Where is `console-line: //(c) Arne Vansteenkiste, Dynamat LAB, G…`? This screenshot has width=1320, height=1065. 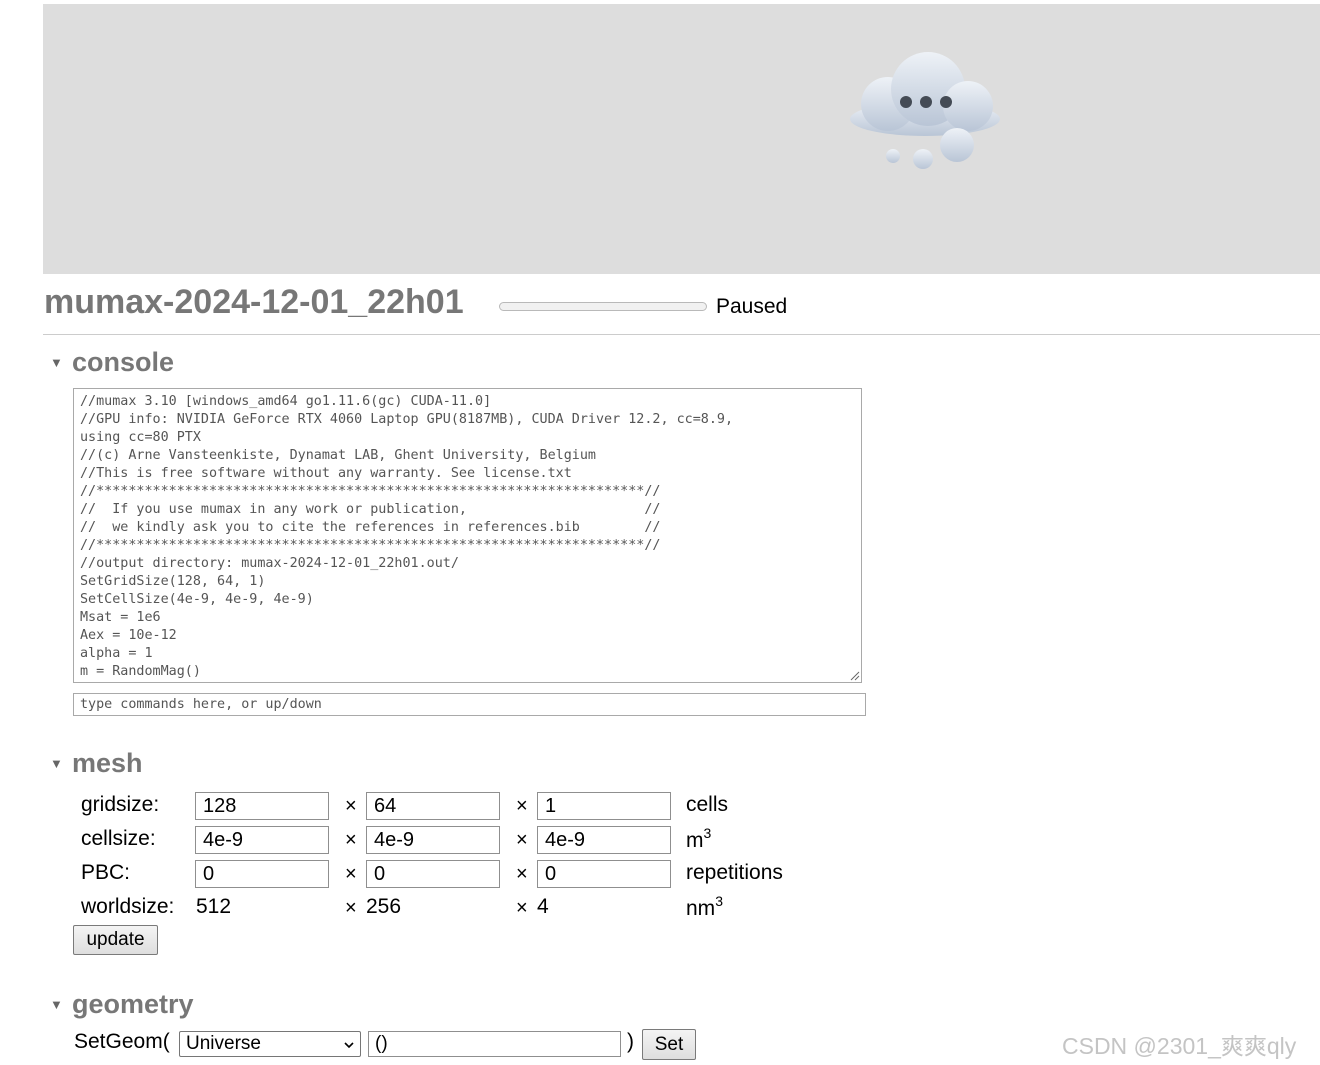 console-line: //(c) Arne Vansteenkiste, Dynamat LAB, G… is located at coordinates (338, 455).